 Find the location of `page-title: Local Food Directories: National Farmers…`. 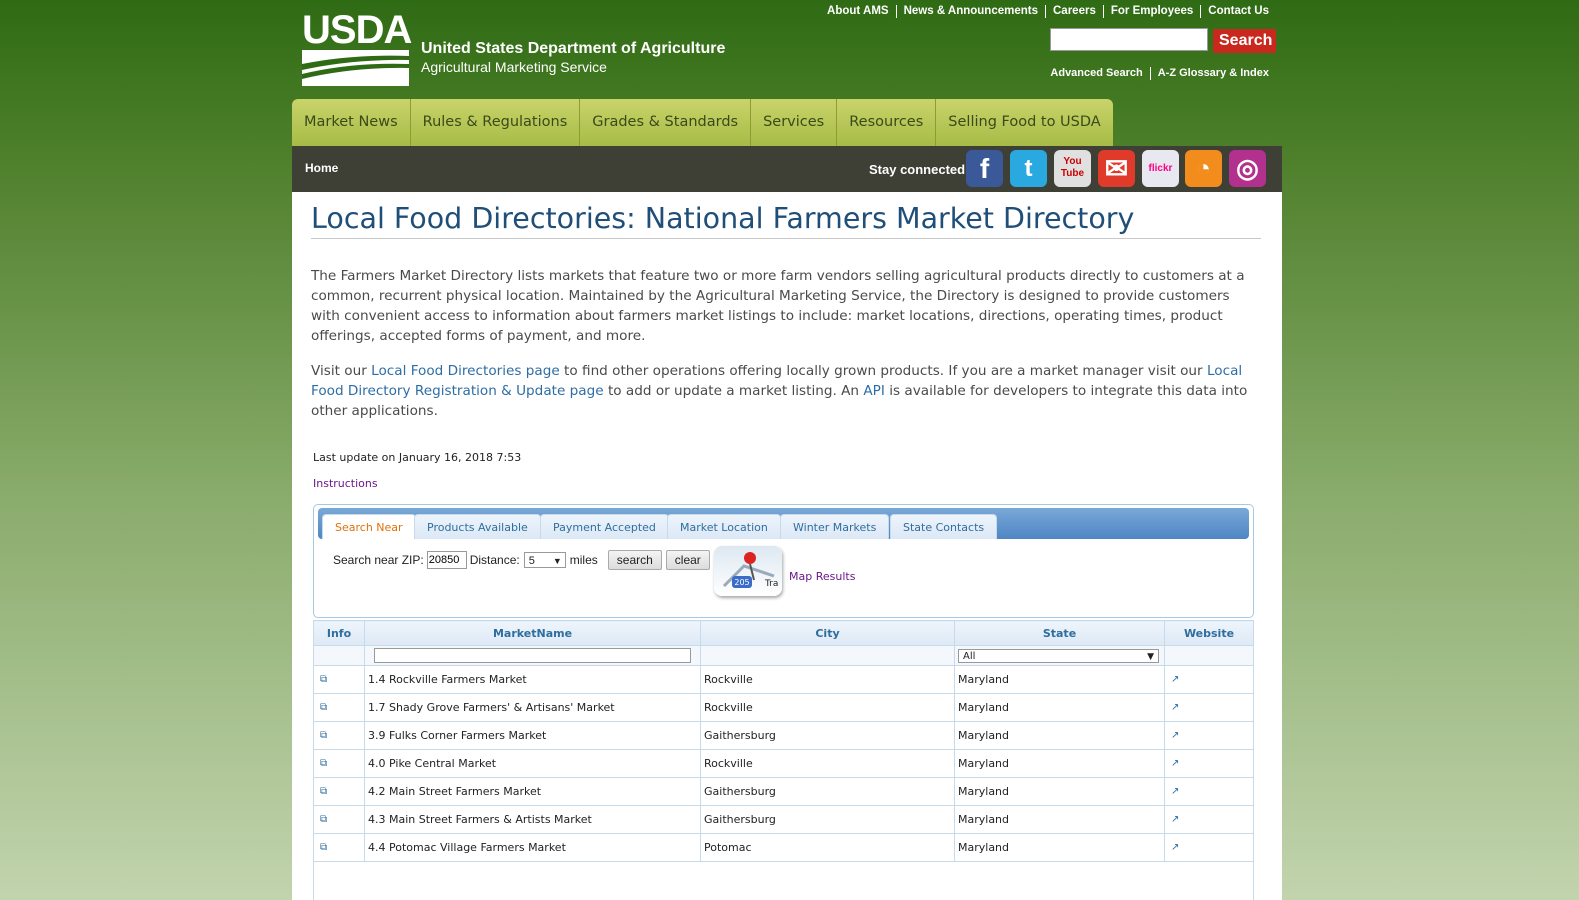

page-title: Local Food Directories: National Farmers… is located at coordinates (786, 220).